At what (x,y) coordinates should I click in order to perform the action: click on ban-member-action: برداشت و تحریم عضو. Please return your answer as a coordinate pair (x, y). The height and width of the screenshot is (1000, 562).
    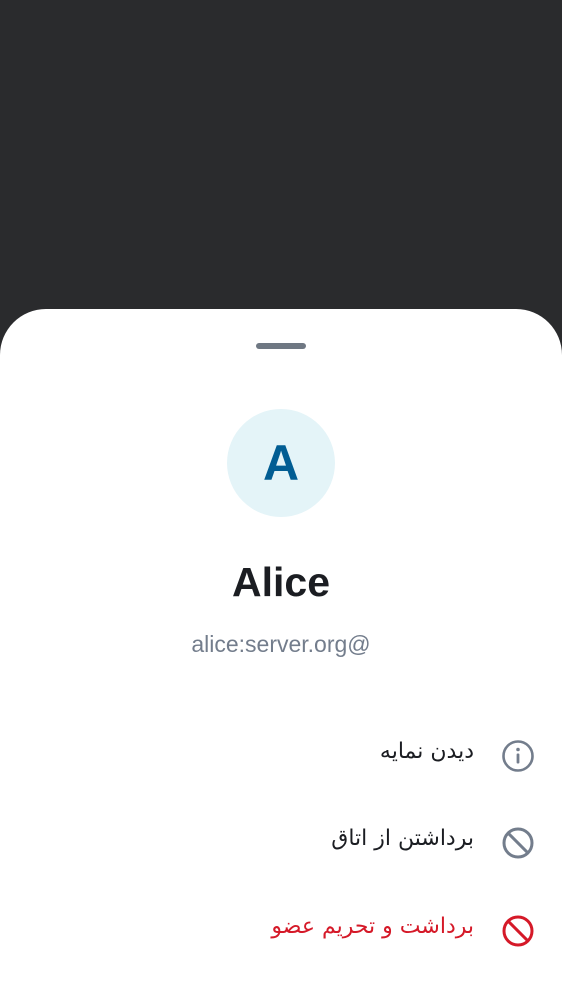
    Looking at the image, I should click on (281, 931).